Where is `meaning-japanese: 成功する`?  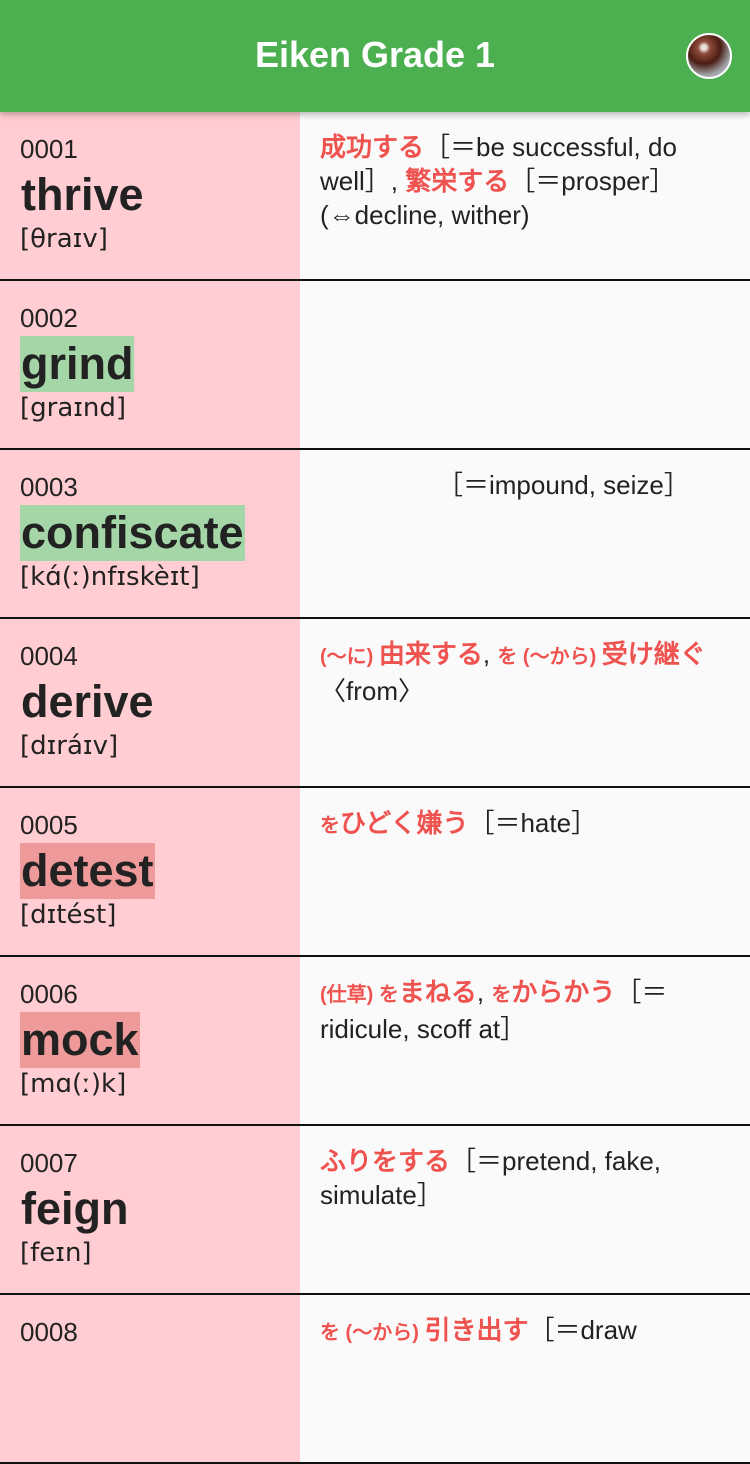 meaning-japanese: 成功する is located at coordinates (372, 147).